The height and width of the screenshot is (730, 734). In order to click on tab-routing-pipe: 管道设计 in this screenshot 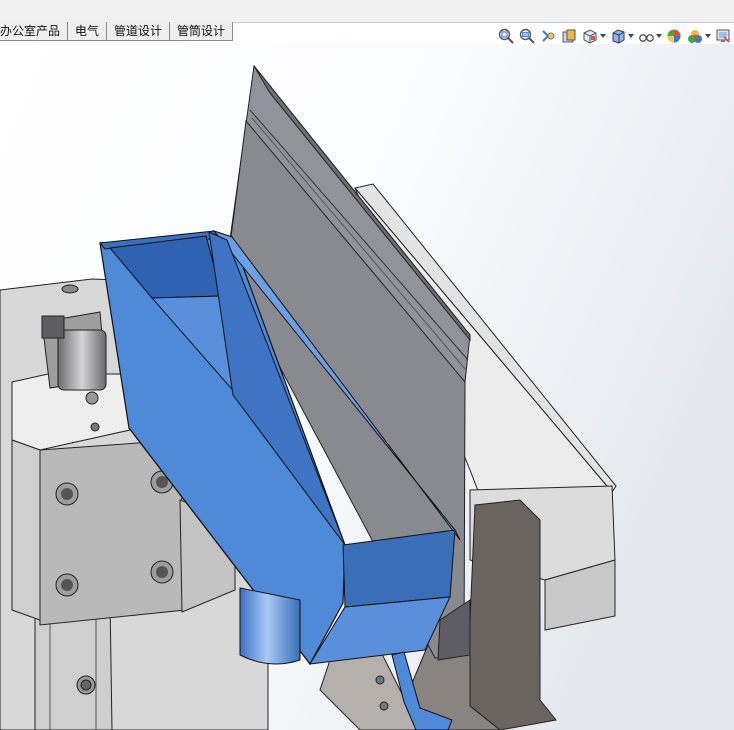, I will do `click(138, 31)`.